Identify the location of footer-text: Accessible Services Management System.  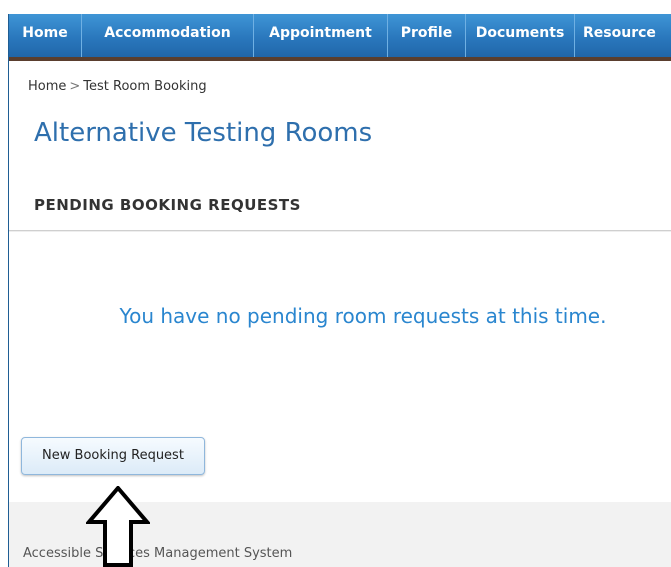
(158, 553).